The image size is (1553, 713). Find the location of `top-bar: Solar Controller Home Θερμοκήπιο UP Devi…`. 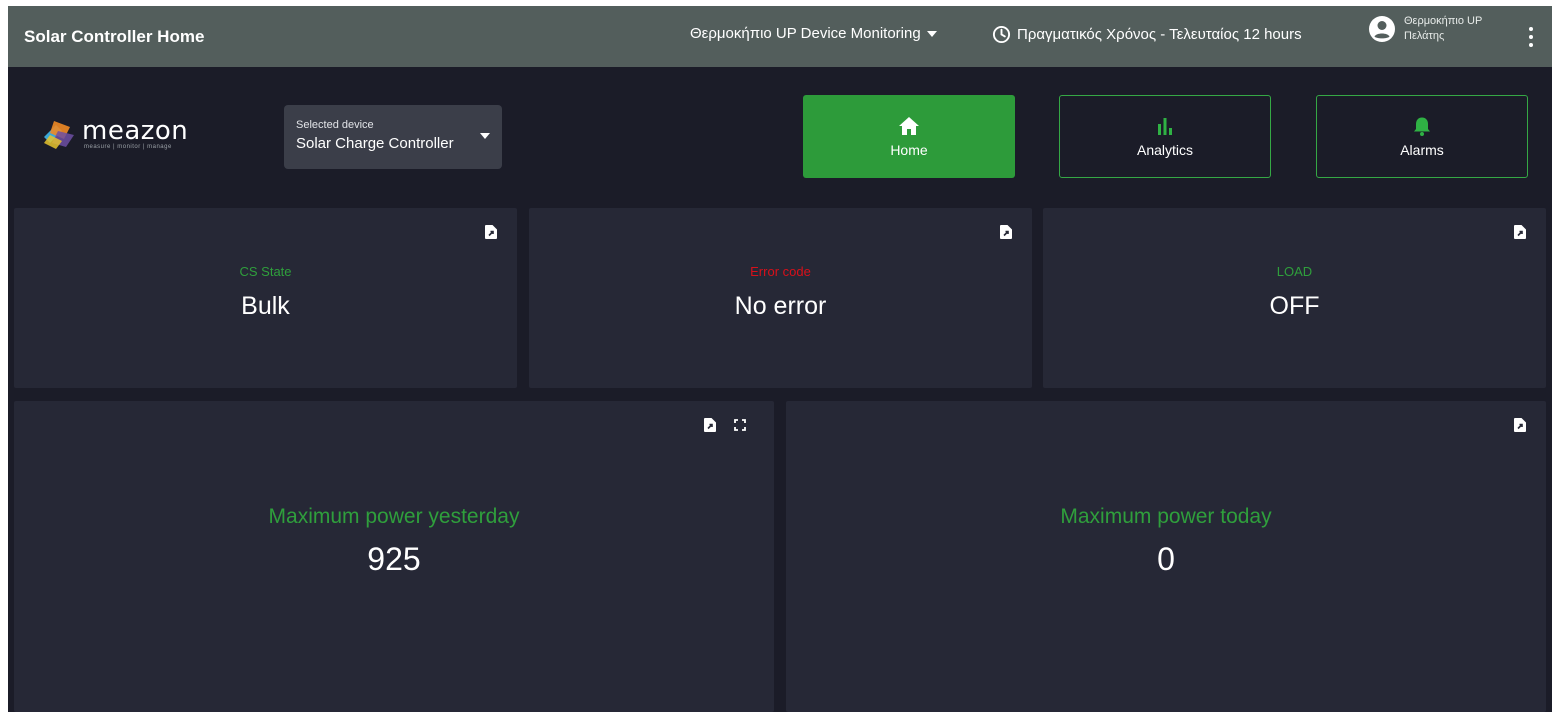

top-bar: Solar Controller Home Θερμοκήπιο UP Devi… is located at coordinates (780, 36).